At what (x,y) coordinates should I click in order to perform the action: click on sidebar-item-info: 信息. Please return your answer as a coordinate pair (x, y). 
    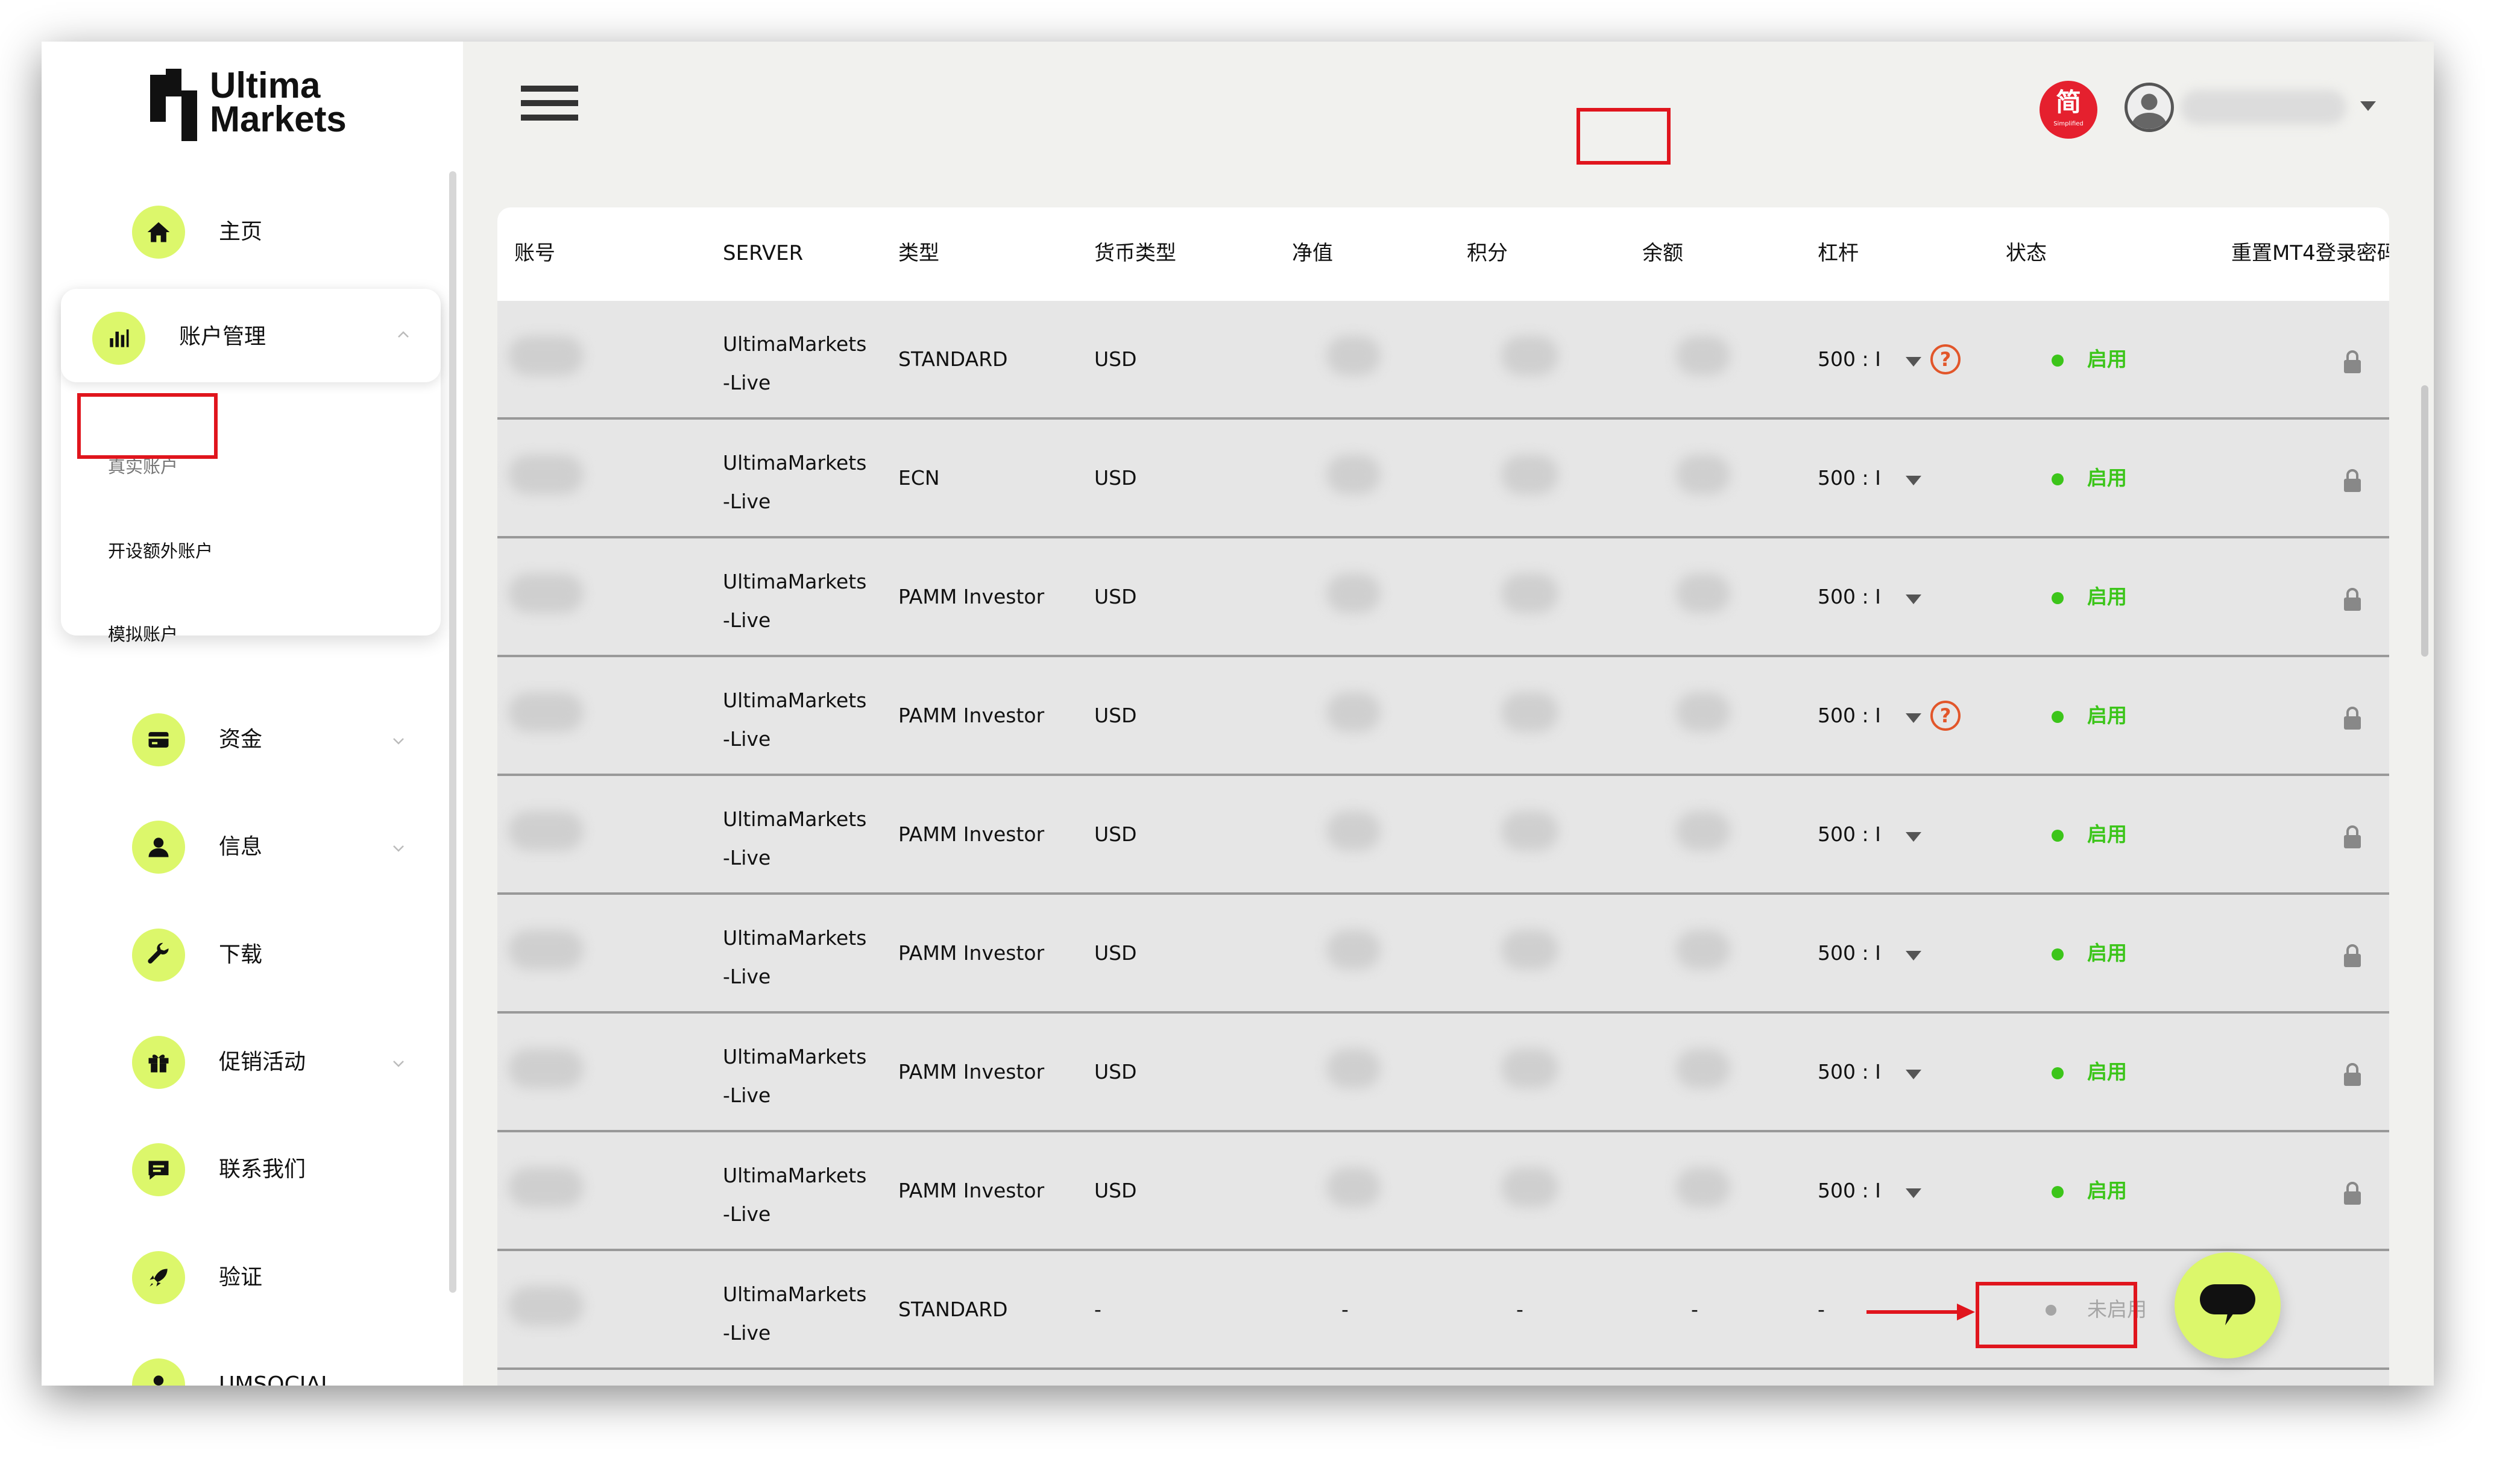
    Looking at the image, I should click on (261, 842).